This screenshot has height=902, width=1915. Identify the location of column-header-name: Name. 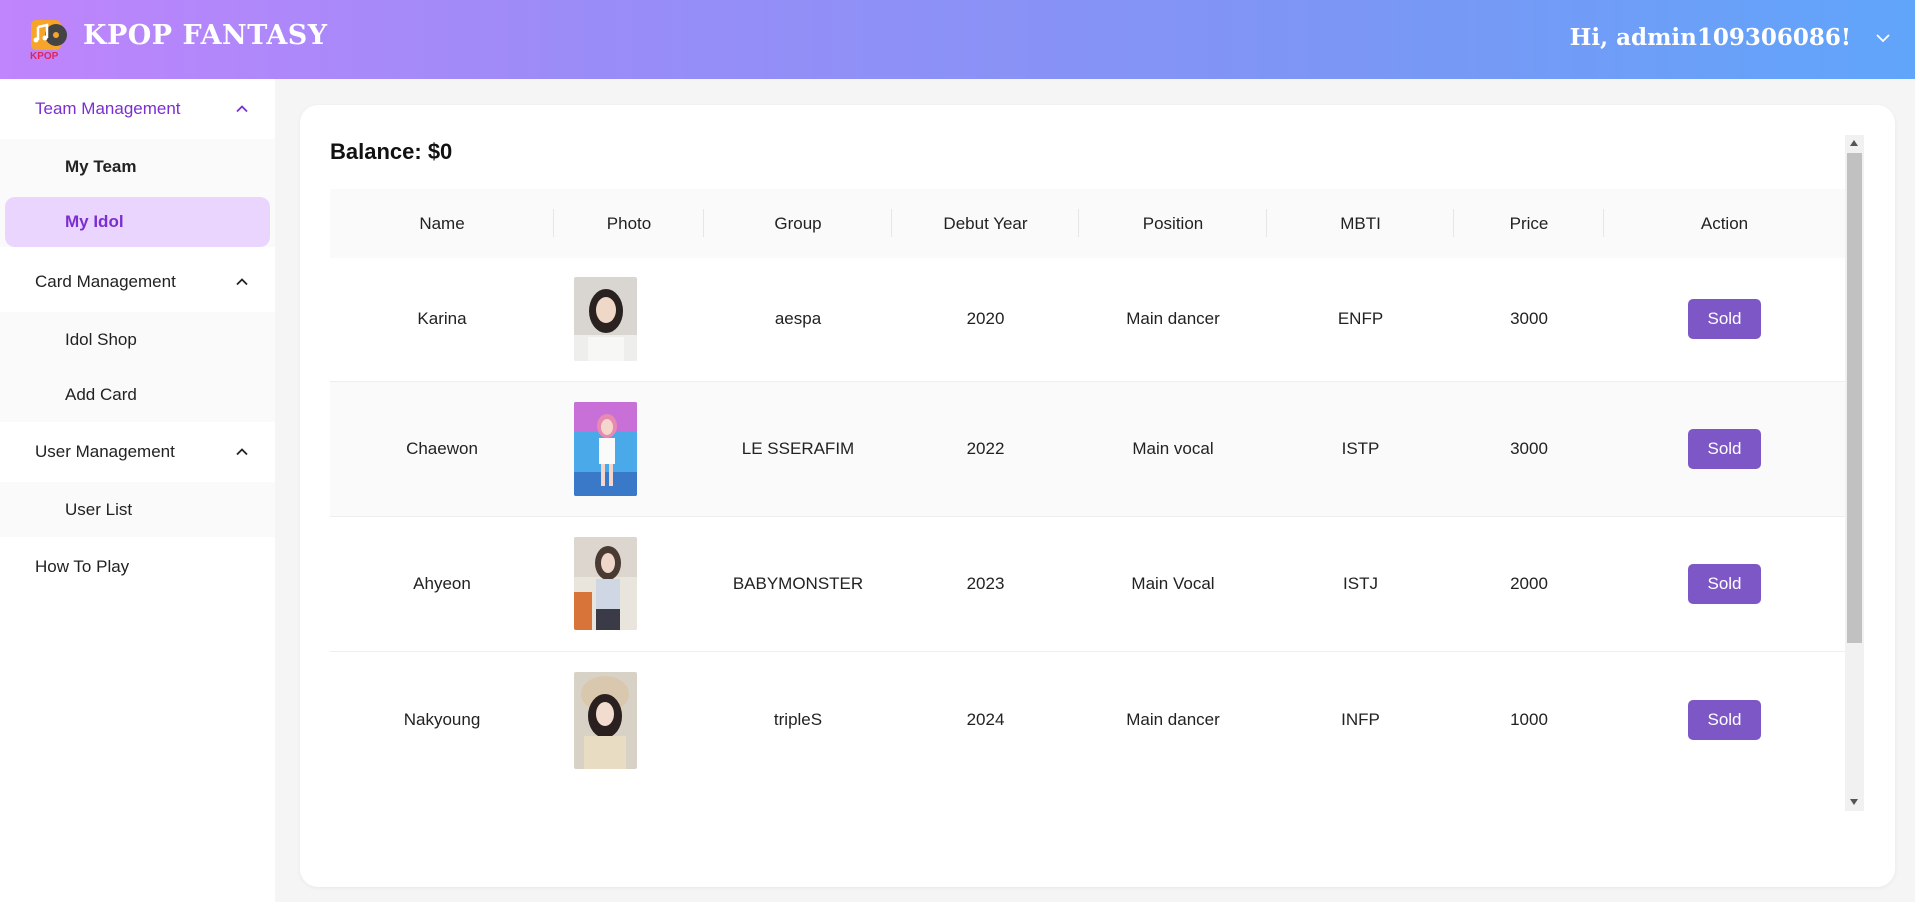
(442, 223).